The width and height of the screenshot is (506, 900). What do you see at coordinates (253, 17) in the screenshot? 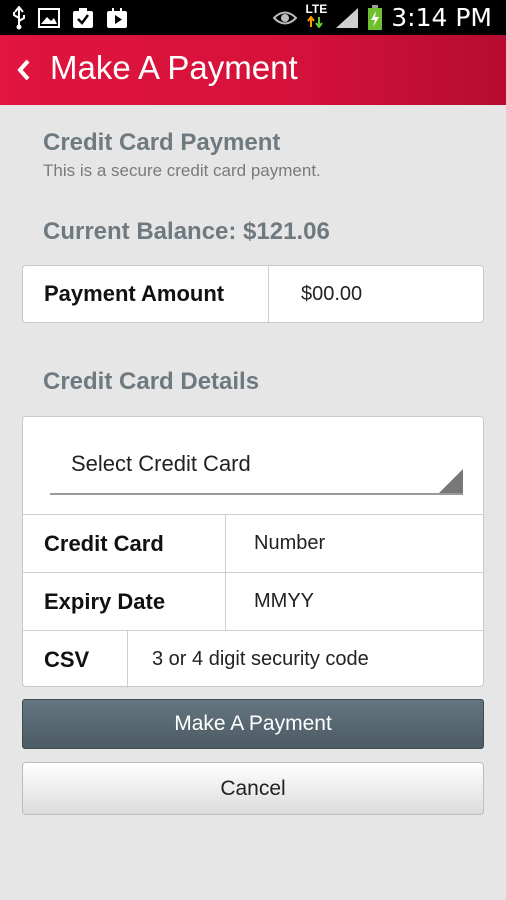
I see `status-bar: LTE 3:14 PM` at bounding box center [253, 17].